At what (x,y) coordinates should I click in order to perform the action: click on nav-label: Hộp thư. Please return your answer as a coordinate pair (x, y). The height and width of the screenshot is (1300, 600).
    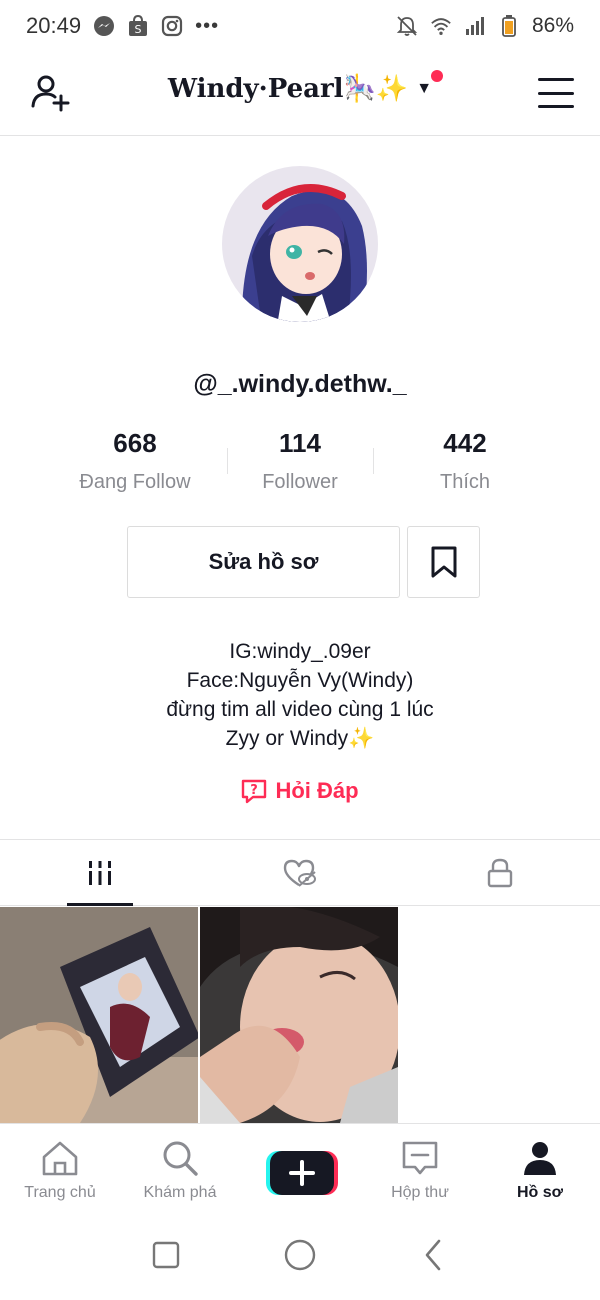
    Looking at the image, I should click on (420, 1192).